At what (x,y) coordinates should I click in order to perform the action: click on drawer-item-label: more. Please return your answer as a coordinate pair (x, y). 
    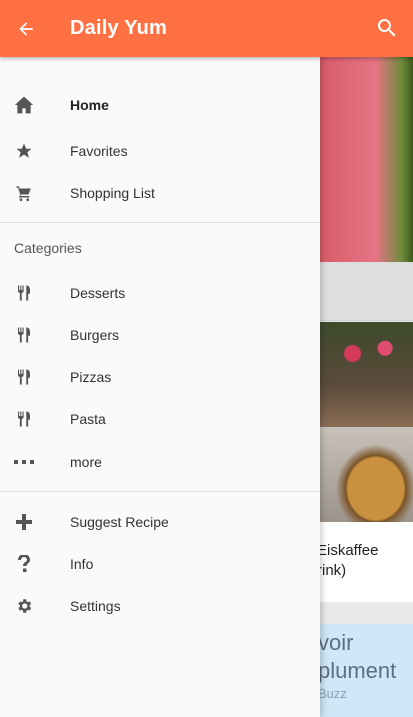
    Looking at the image, I should click on (86, 462).